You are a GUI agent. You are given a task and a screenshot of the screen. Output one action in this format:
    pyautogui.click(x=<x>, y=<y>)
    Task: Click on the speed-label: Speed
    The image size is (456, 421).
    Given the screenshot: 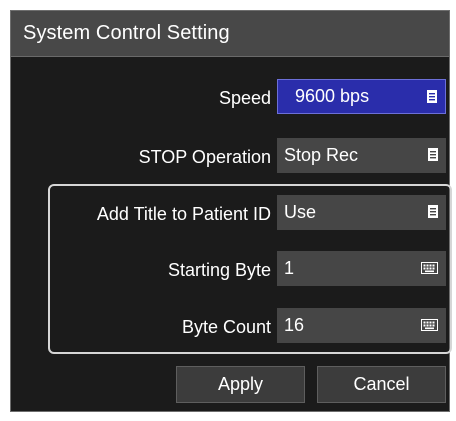 What is the action you would take?
    pyautogui.click(x=244, y=98)
    